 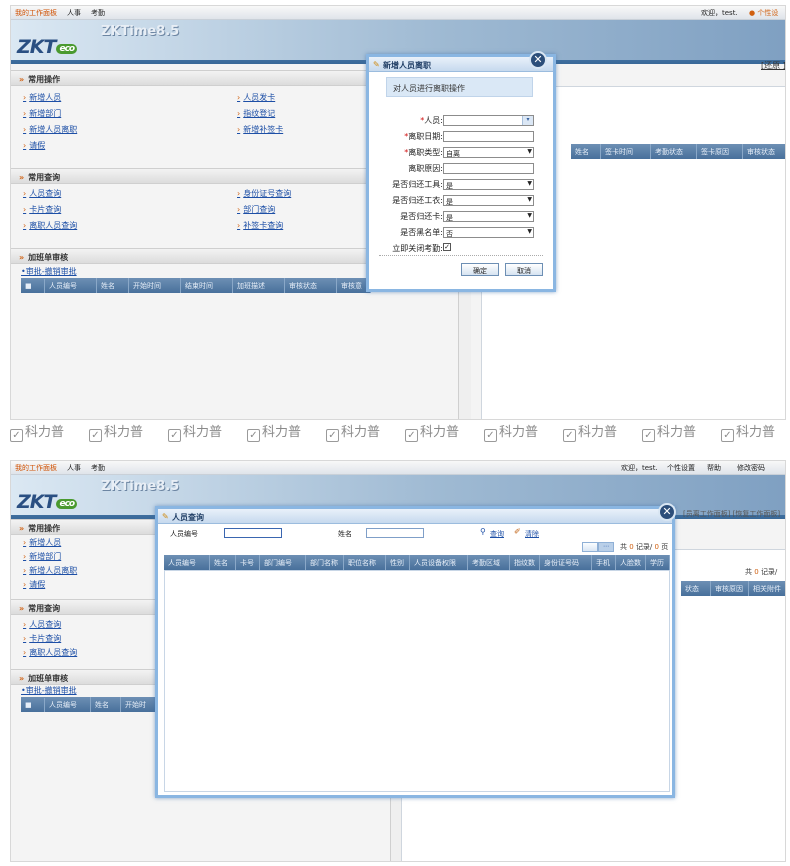 What do you see at coordinates (773, 65) in the screenshot?
I see `restore-link: [还原 ]` at bounding box center [773, 65].